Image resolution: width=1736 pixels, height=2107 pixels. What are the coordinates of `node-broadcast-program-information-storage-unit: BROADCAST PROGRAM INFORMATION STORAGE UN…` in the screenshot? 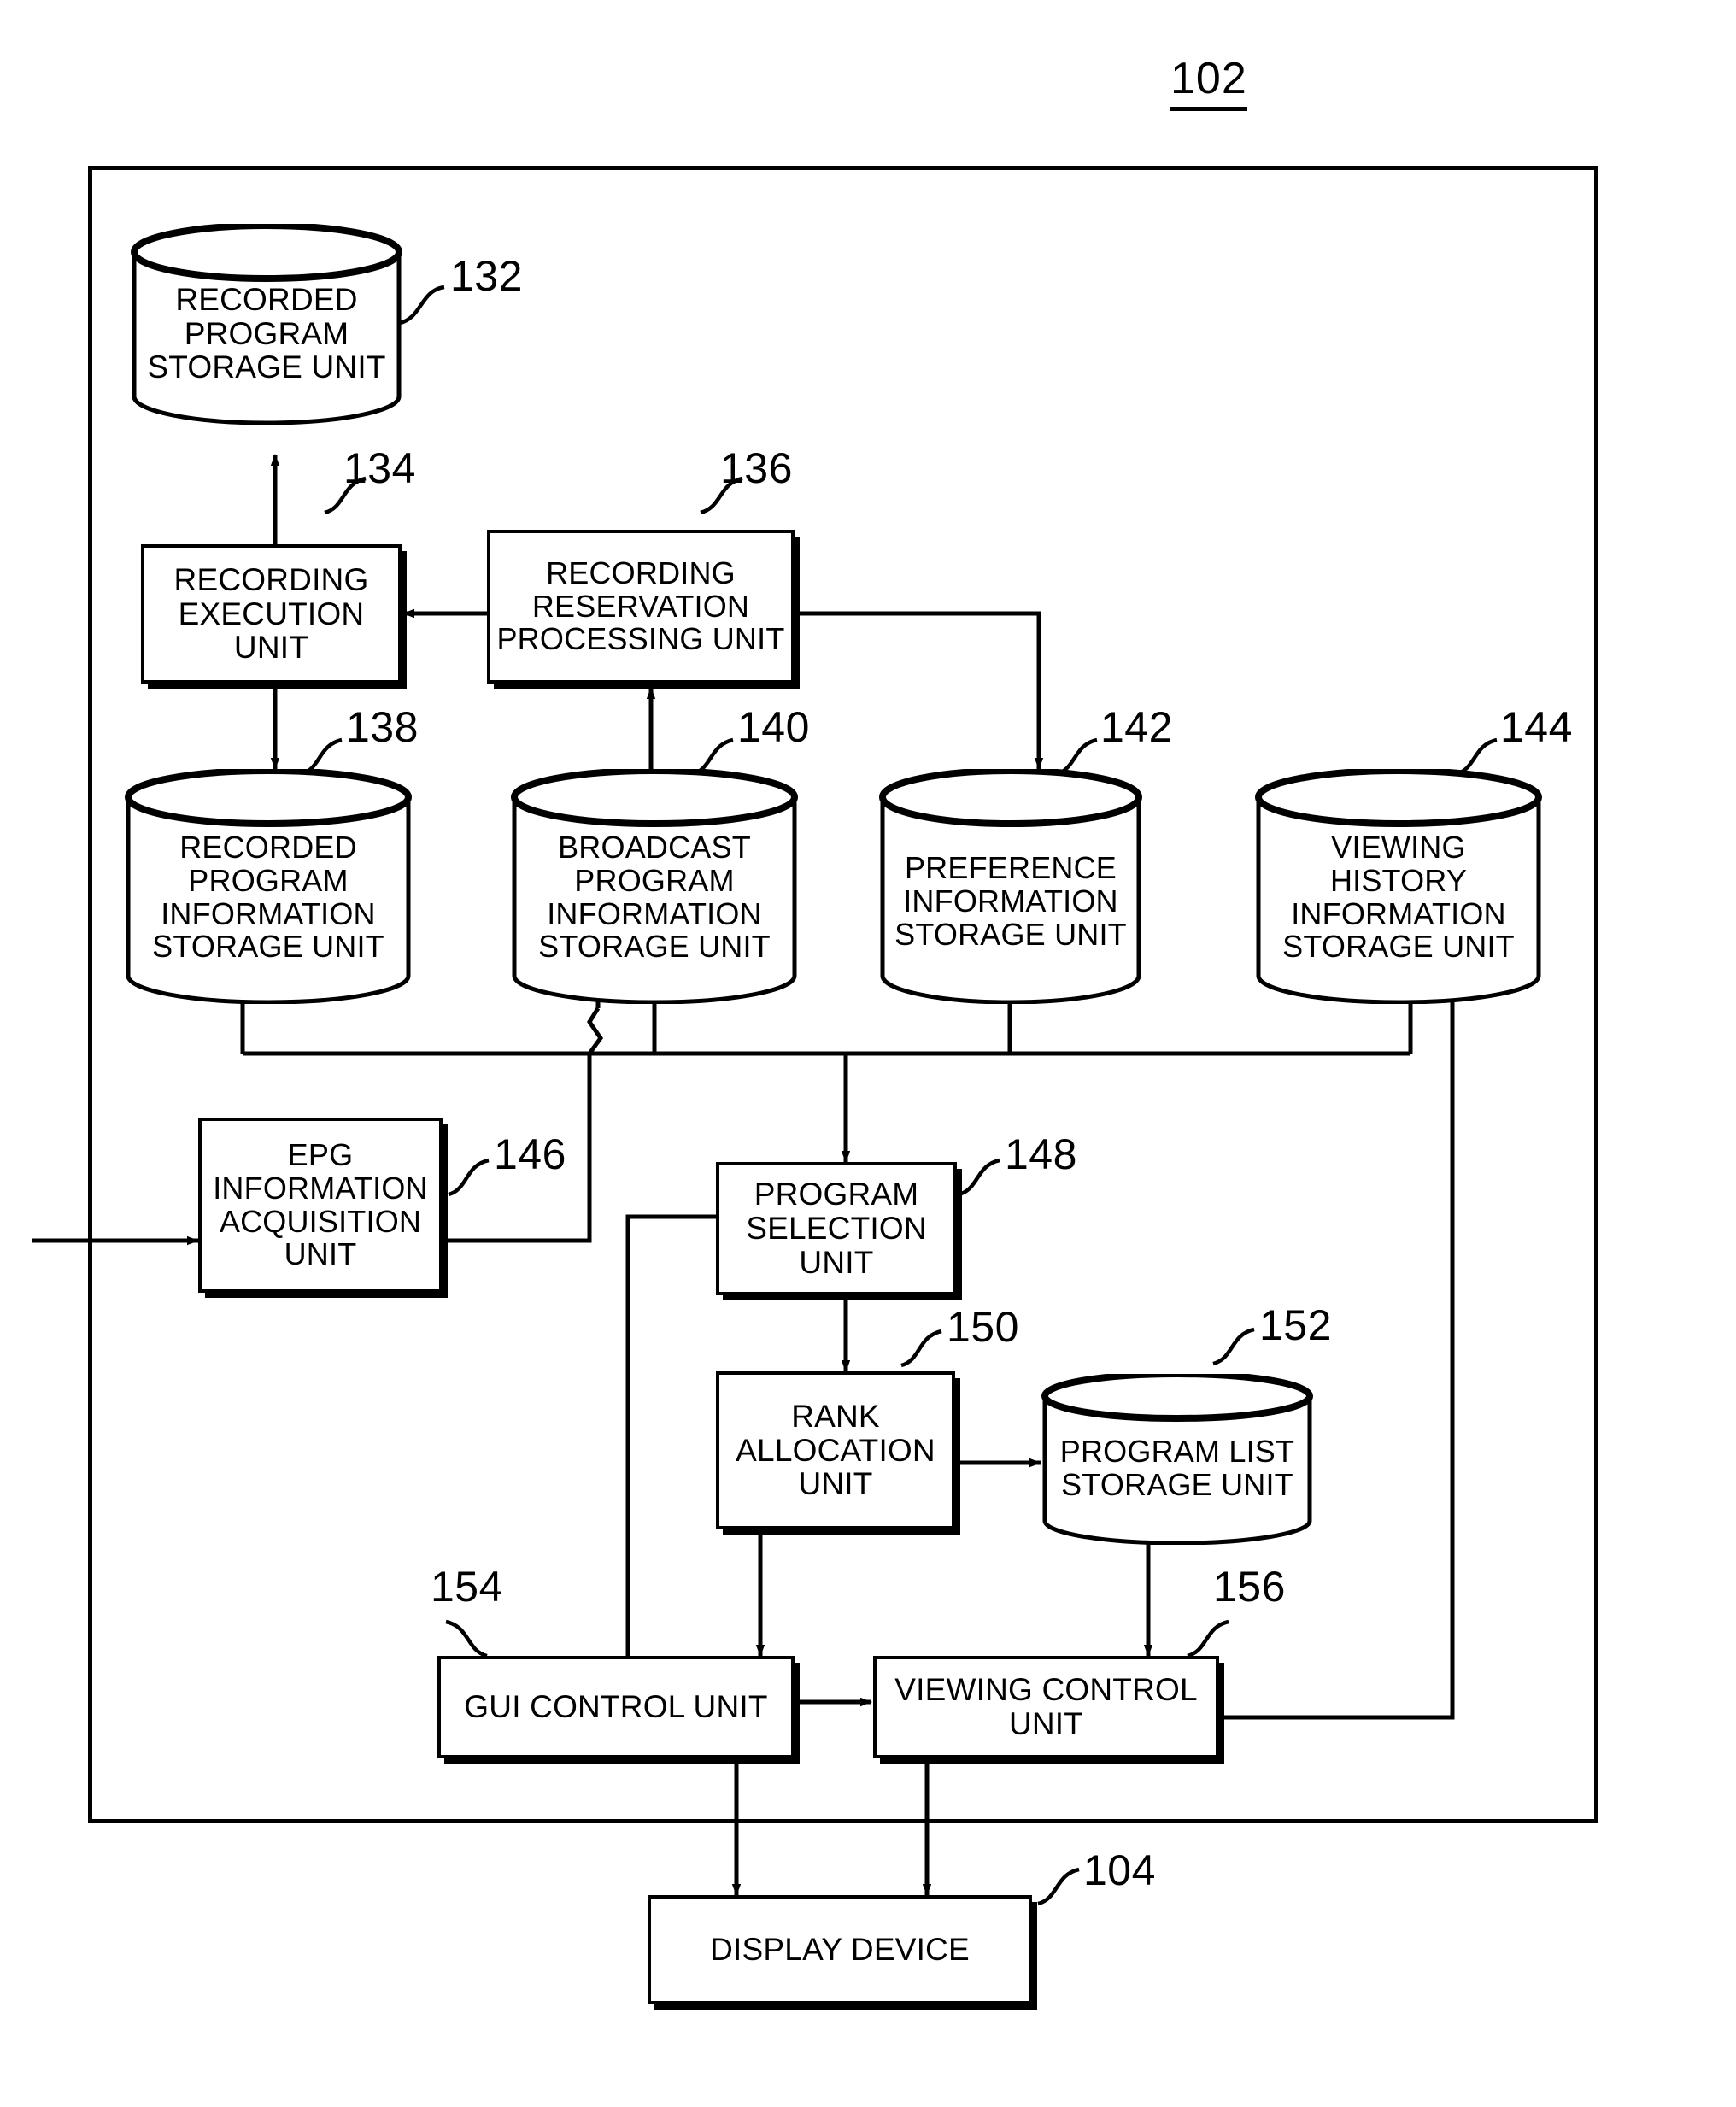 It's located at (654, 886).